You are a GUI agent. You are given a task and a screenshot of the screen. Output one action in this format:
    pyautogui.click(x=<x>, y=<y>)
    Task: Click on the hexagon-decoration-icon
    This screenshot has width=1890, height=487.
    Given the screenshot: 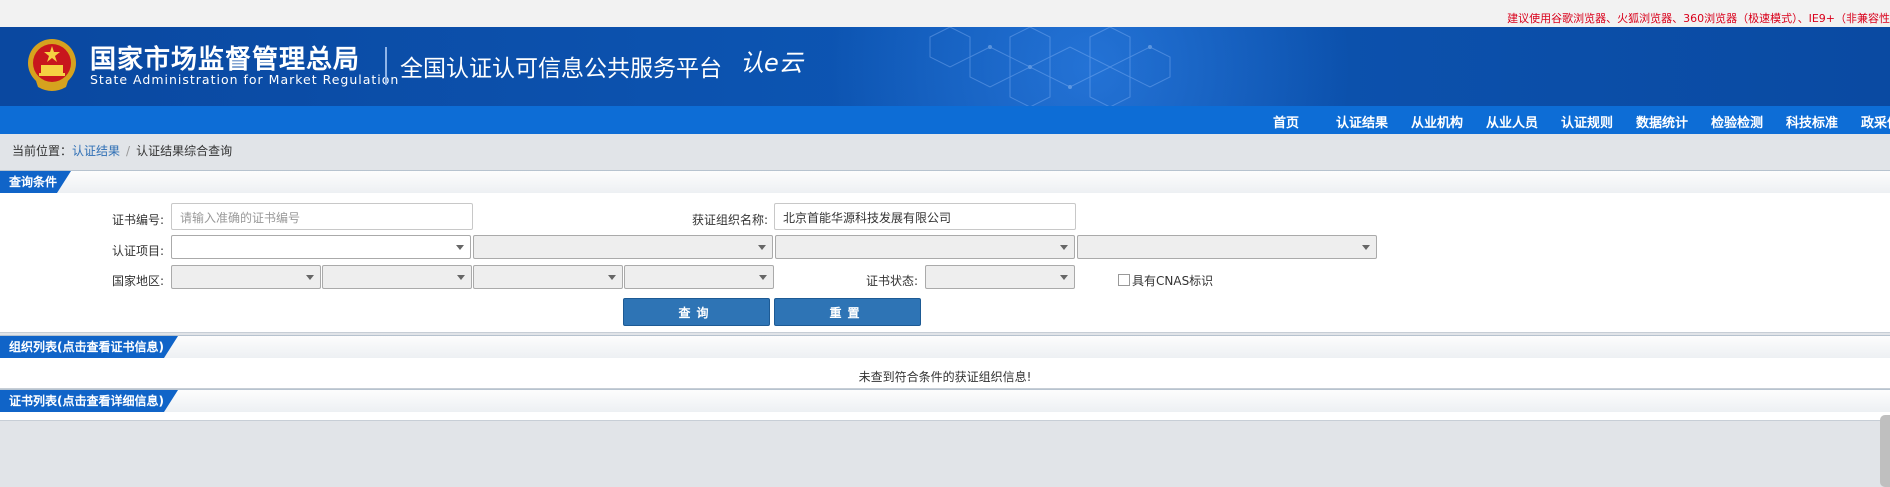 What is the action you would take?
    pyautogui.click(x=1050, y=66)
    